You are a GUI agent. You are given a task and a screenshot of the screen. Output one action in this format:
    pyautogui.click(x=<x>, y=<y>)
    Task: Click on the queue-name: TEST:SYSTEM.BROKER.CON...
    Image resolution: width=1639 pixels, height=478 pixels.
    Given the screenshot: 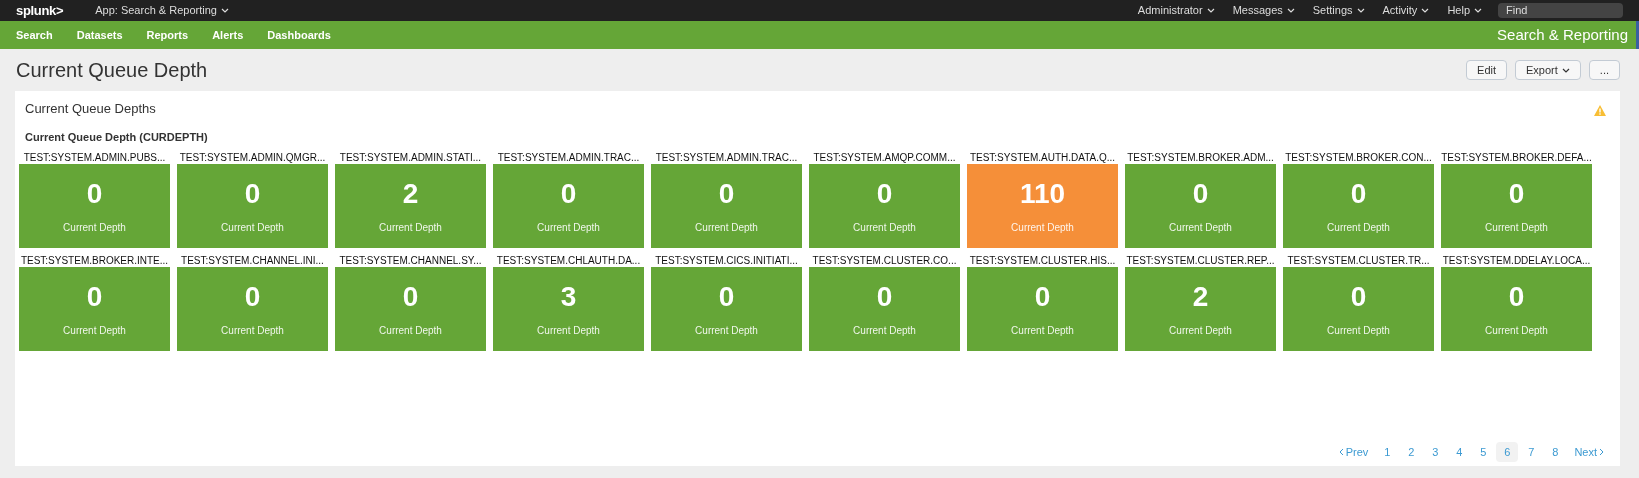 What is the action you would take?
    pyautogui.click(x=1358, y=157)
    